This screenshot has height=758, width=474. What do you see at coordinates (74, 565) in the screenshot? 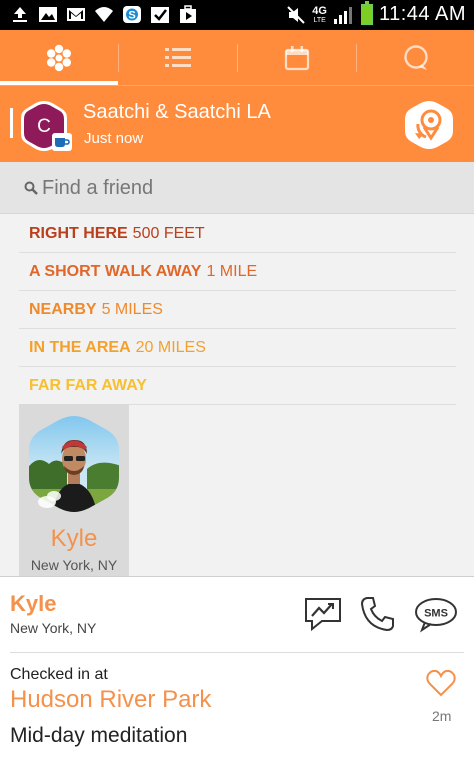
I see `friend-location: New York, NY` at bounding box center [74, 565].